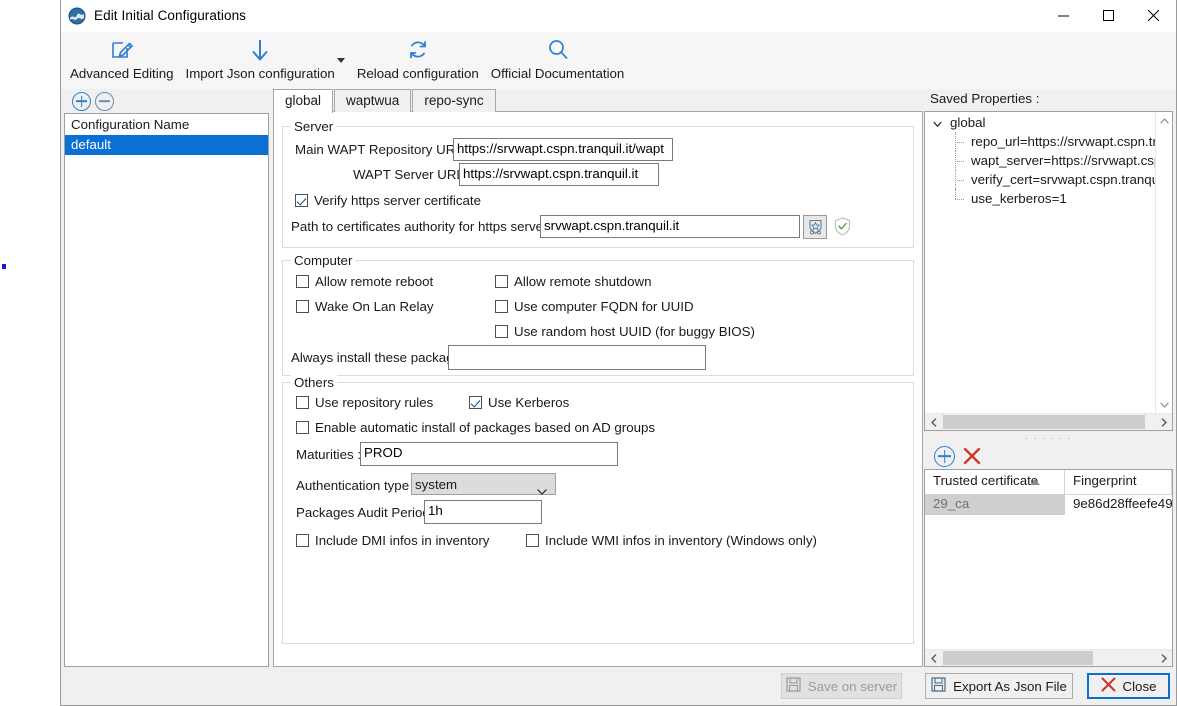 This screenshot has height=706, width=1177. Describe the element at coordinates (4, 266) in the screenshot. I see `mouse-cursor-artifact` at that location.